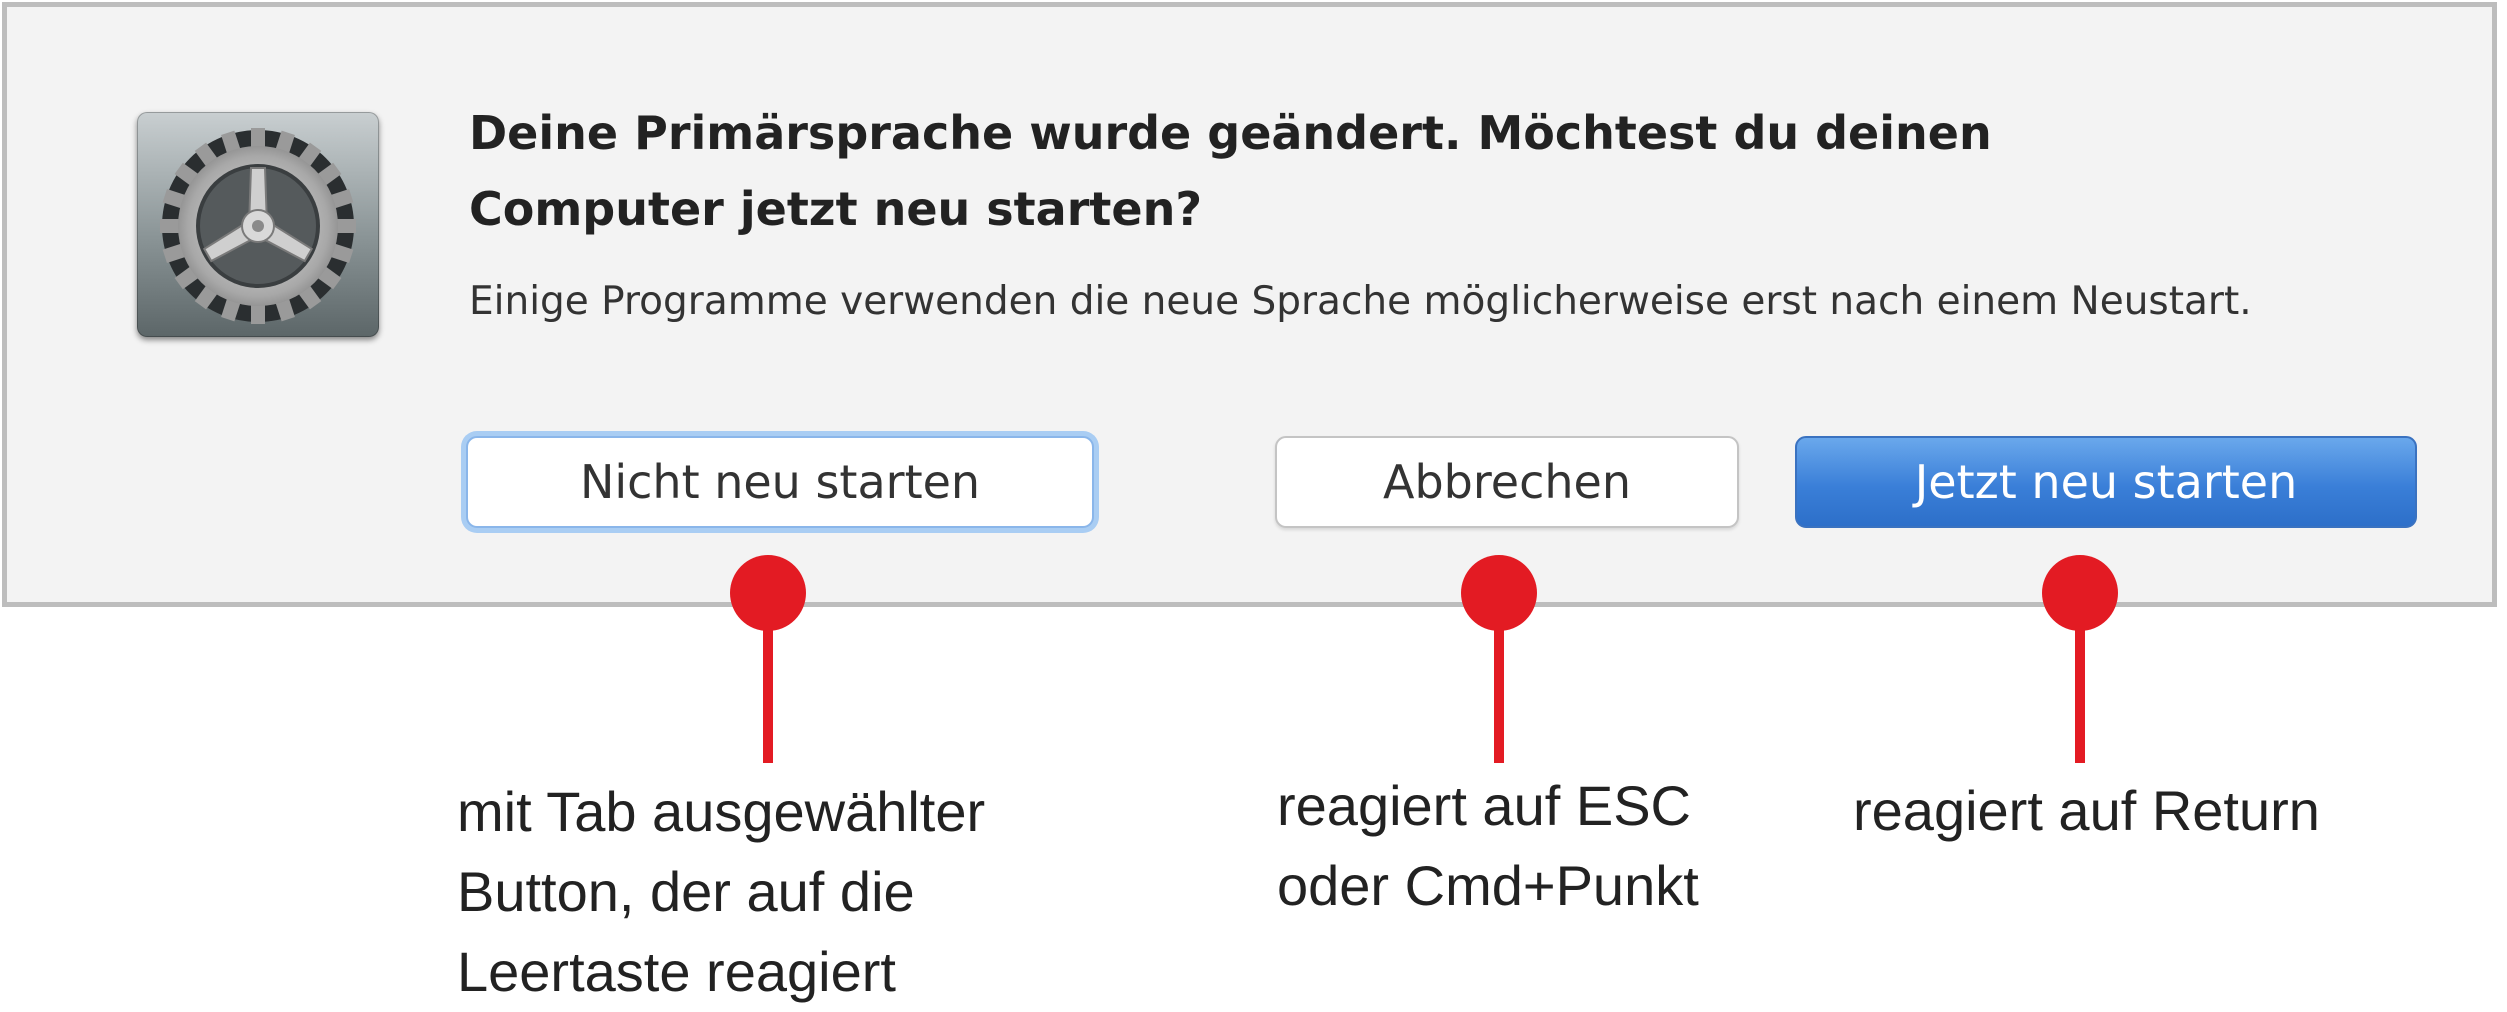  What do you see at coordinates (2106, 482) in the screenshot?
I see `restart-now-button: Jetzt neu starten` at bounding box center [2106, 482].